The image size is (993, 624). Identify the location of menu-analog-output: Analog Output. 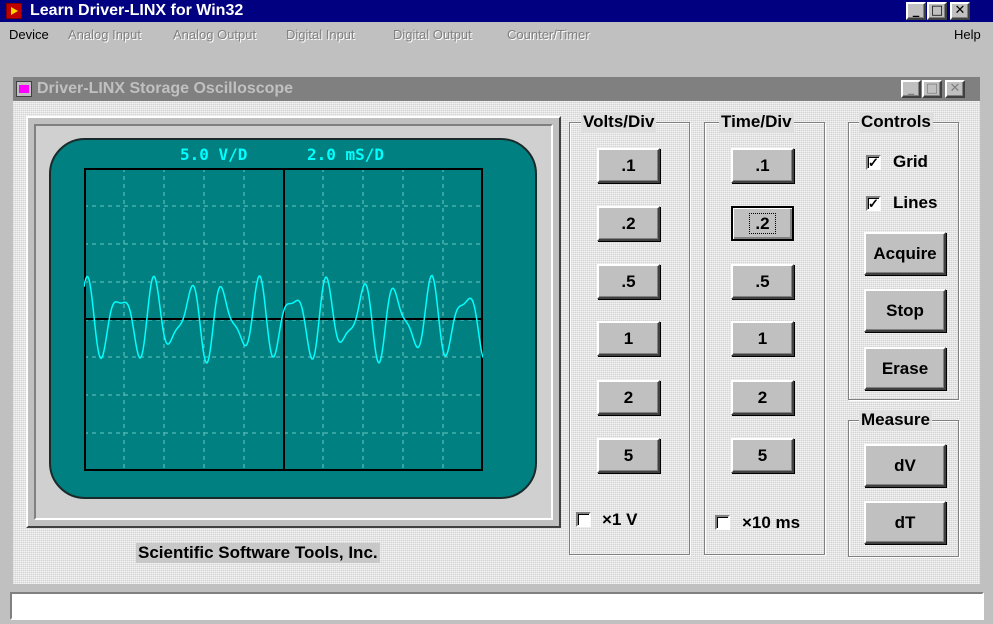
(214, 35).